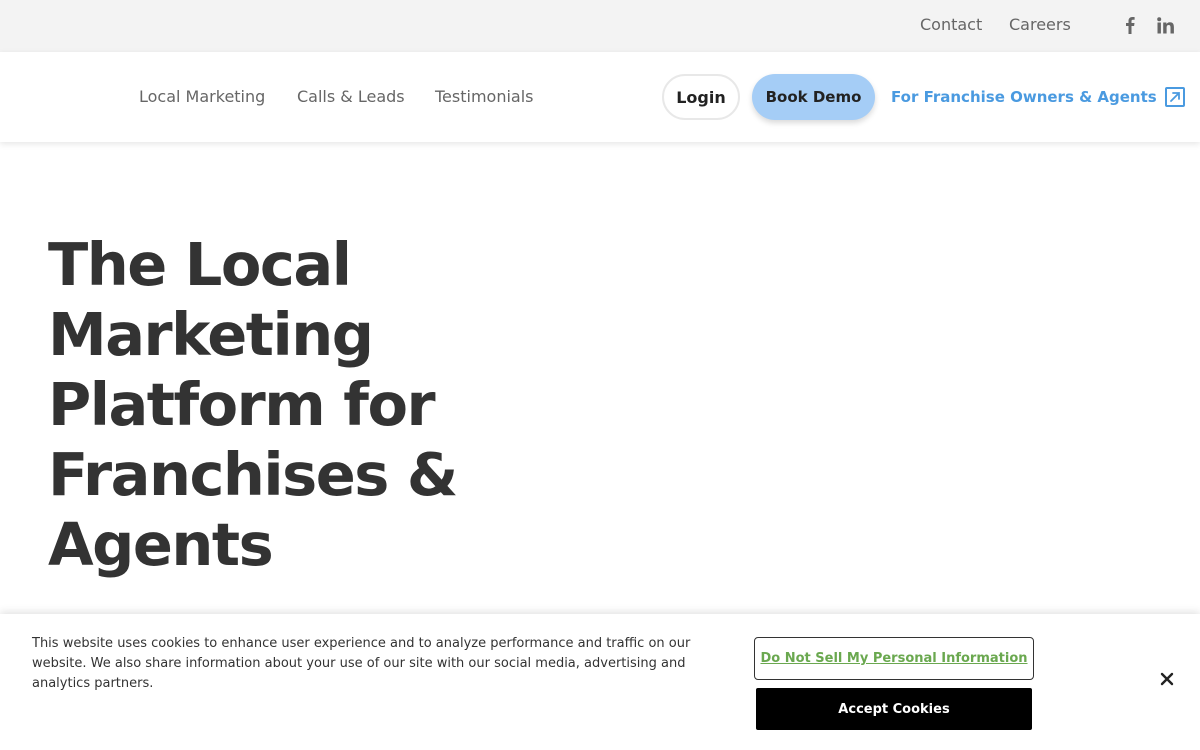 The height and width of the screenshot is (750, 1200). I want to click on accept-cookies-button: Accept Cookies, so click(894, 709).